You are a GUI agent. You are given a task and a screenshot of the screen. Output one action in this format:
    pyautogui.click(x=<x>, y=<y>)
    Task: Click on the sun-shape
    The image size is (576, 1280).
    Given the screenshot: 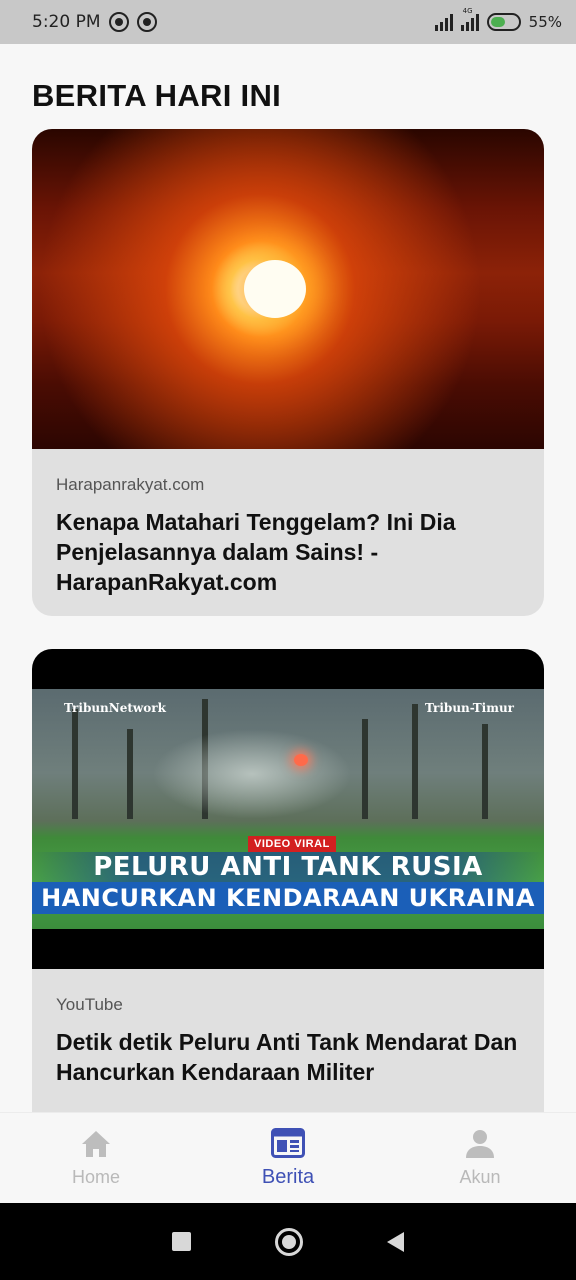 What is the action you would take?
    pyautogui.click(x=275, y=289)
    